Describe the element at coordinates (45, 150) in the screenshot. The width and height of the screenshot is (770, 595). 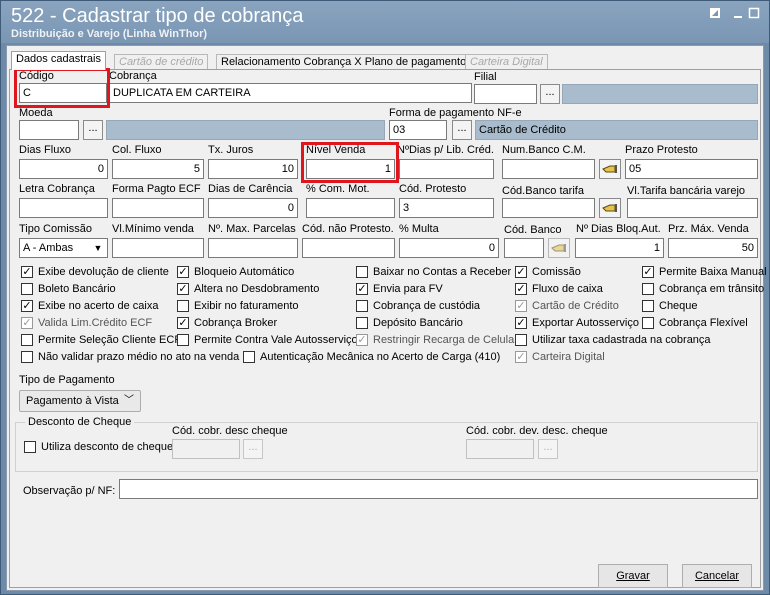
I see `dias-fluxo-label: Dias Fluxo` at that location.